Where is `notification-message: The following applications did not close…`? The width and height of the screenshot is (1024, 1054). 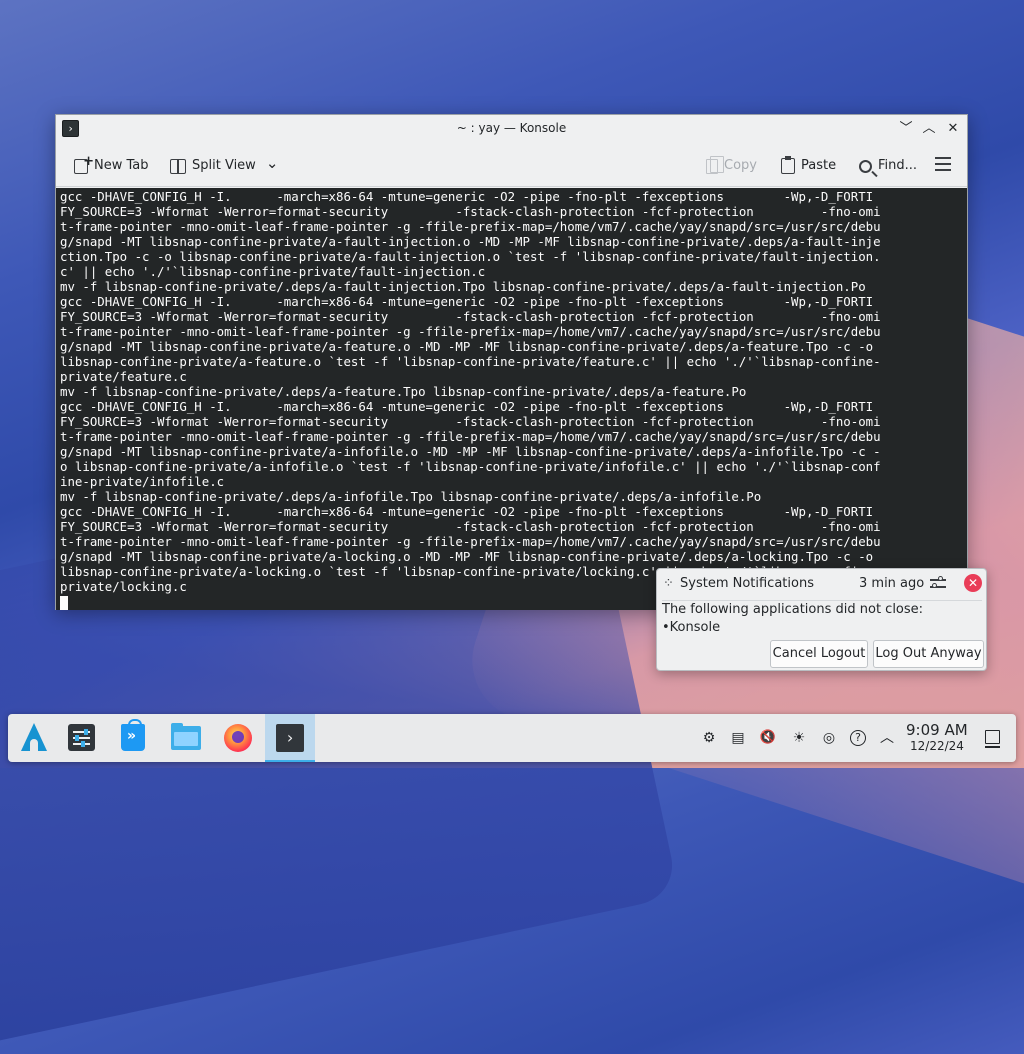 notification-message: The following applications did not close… is located at coordinates (793, 609).